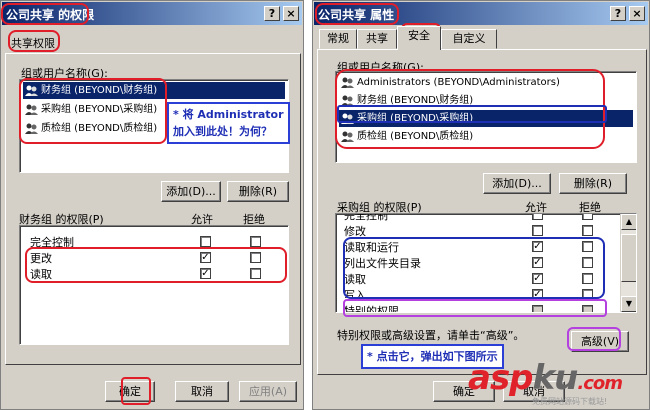  I want to click on watermark-brand-c: .com, so click(600, 383).